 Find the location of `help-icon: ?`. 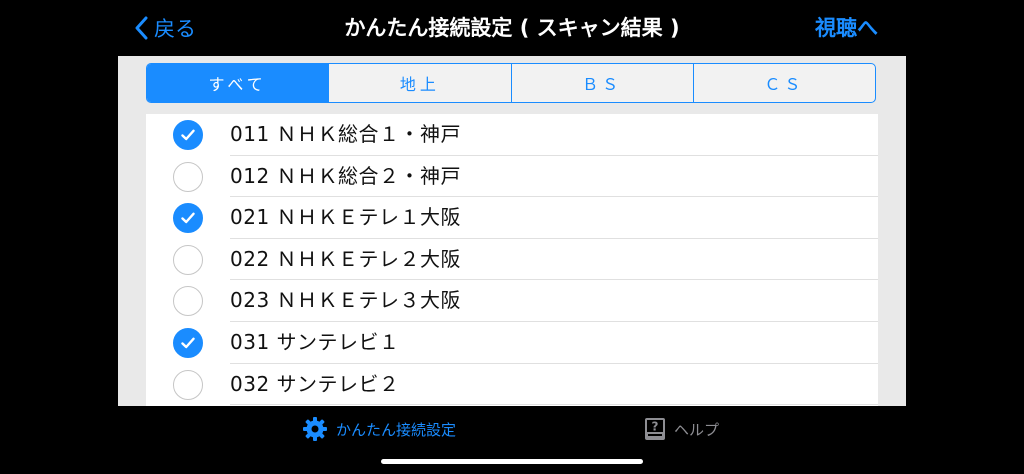

help-icon: ? is located at coordinates (655, 429).